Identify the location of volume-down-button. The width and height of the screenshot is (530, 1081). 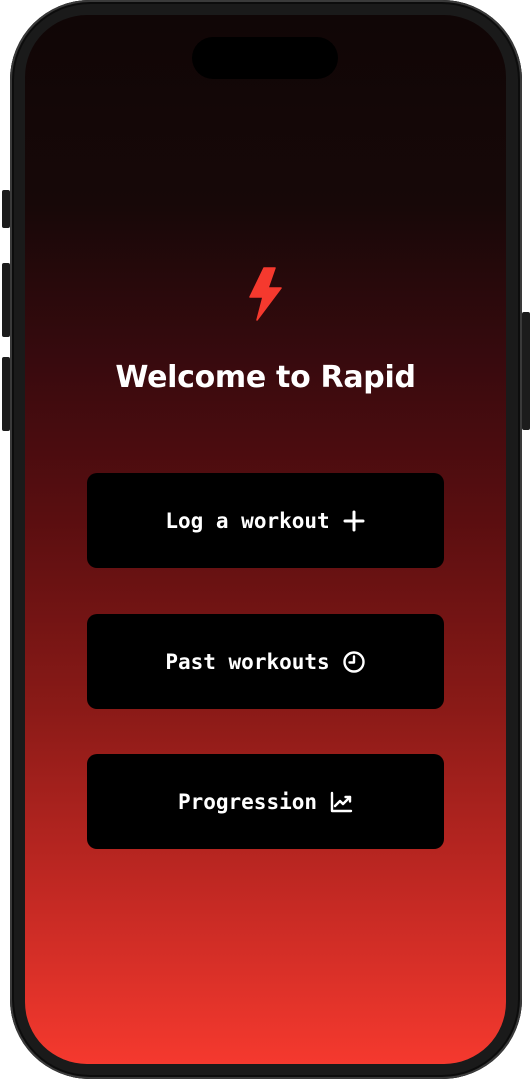
(6, 394).